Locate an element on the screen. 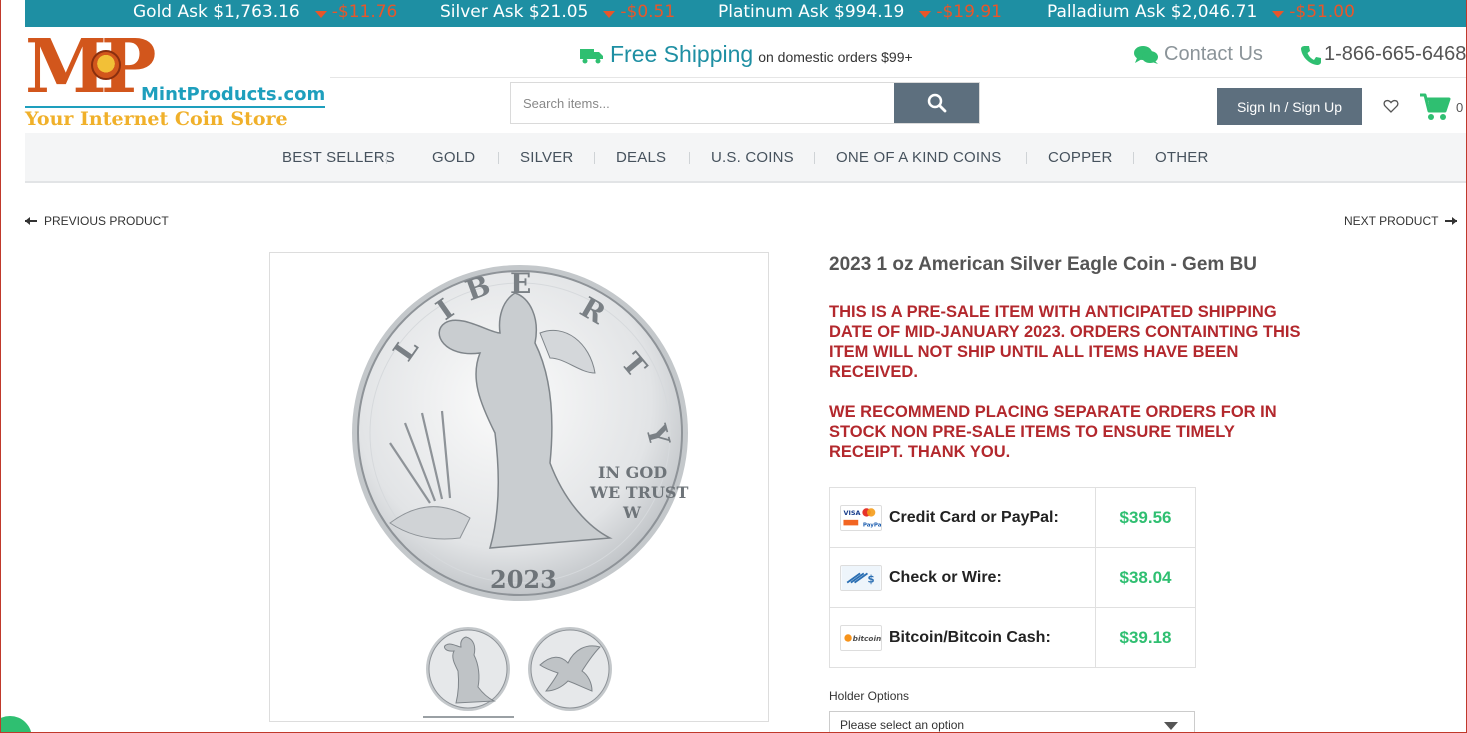 This screenshot has width=1467, height=733. price-method-cell: $ Check or Wire: is located at coordinates (962, 577).